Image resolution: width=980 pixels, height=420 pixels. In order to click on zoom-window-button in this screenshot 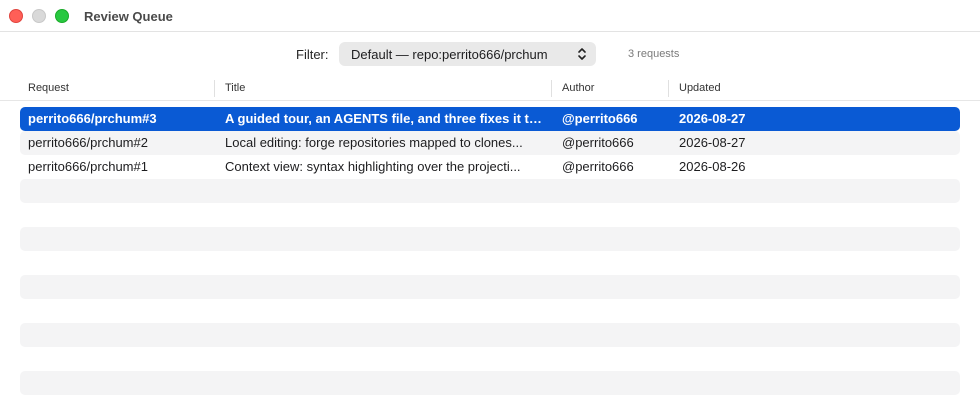, I will do `click(62, 16)`.